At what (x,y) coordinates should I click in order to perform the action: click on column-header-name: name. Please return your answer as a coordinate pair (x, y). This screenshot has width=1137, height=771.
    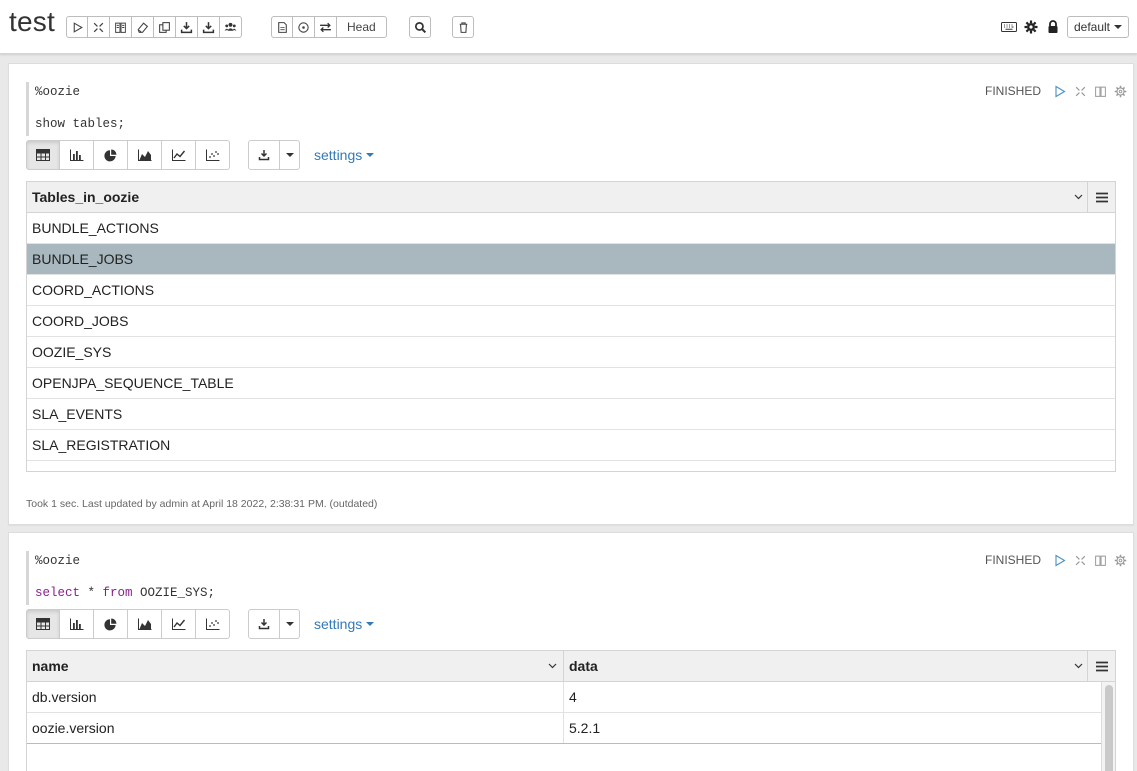
    Looking at the image, I should click on (295, 666).